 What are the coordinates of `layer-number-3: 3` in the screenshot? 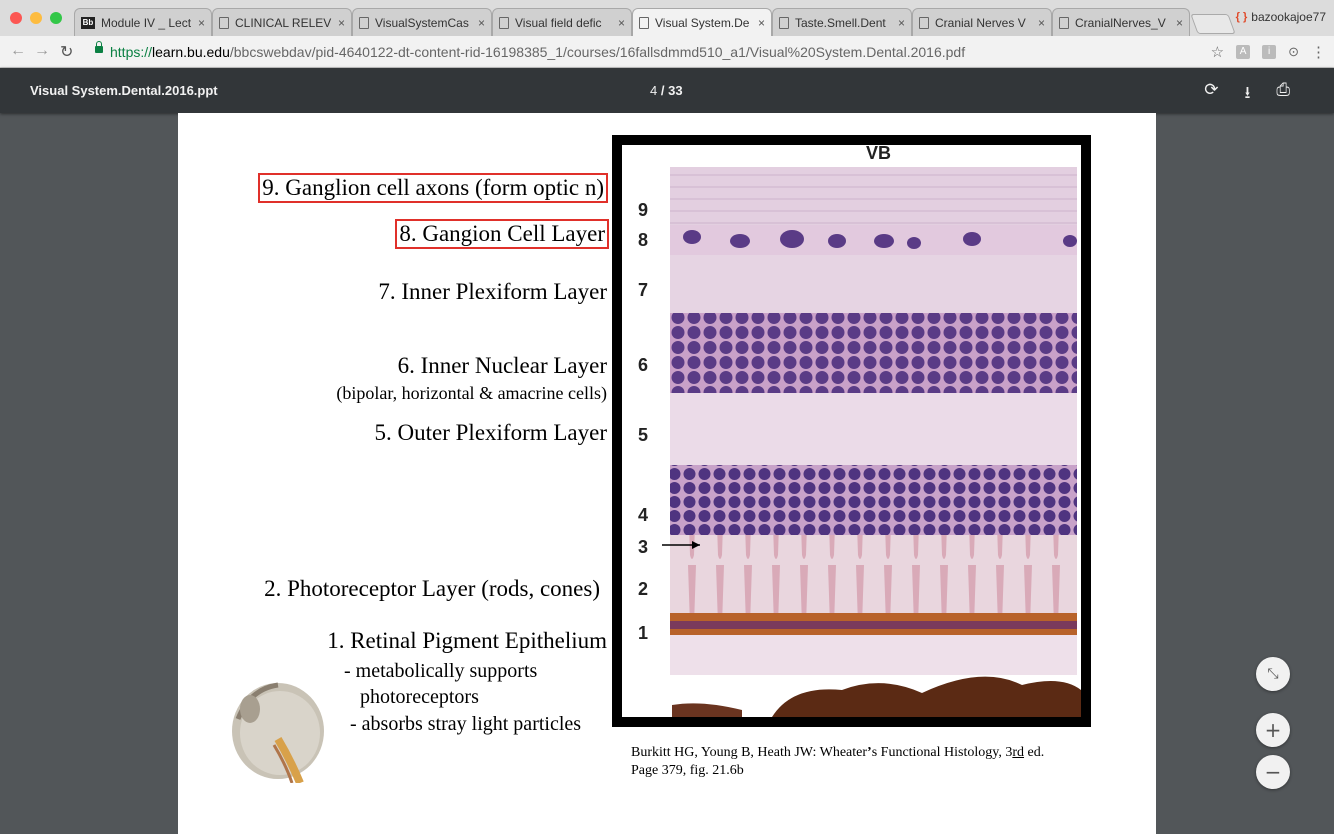 It's located at (643, 547).